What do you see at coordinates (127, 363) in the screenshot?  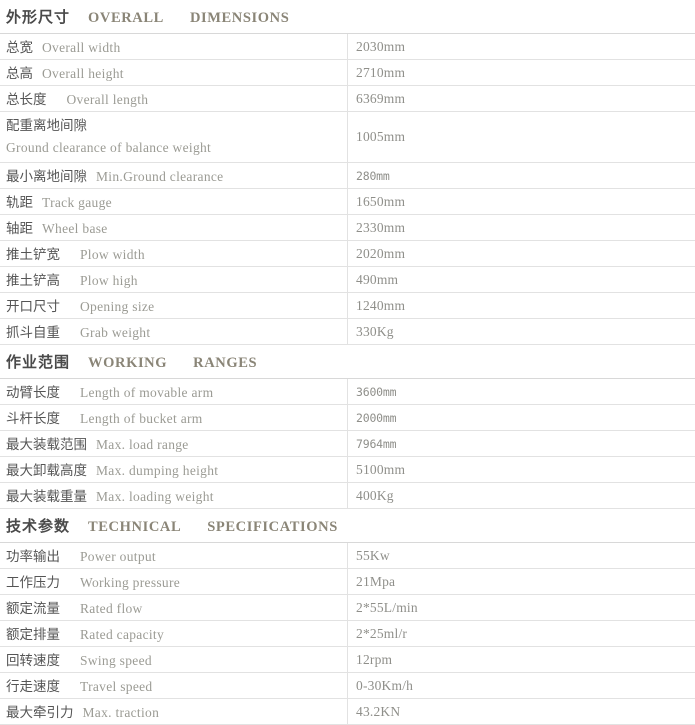 I see `section-title-en-primary: WORKING` at bounding box center [127, 363].